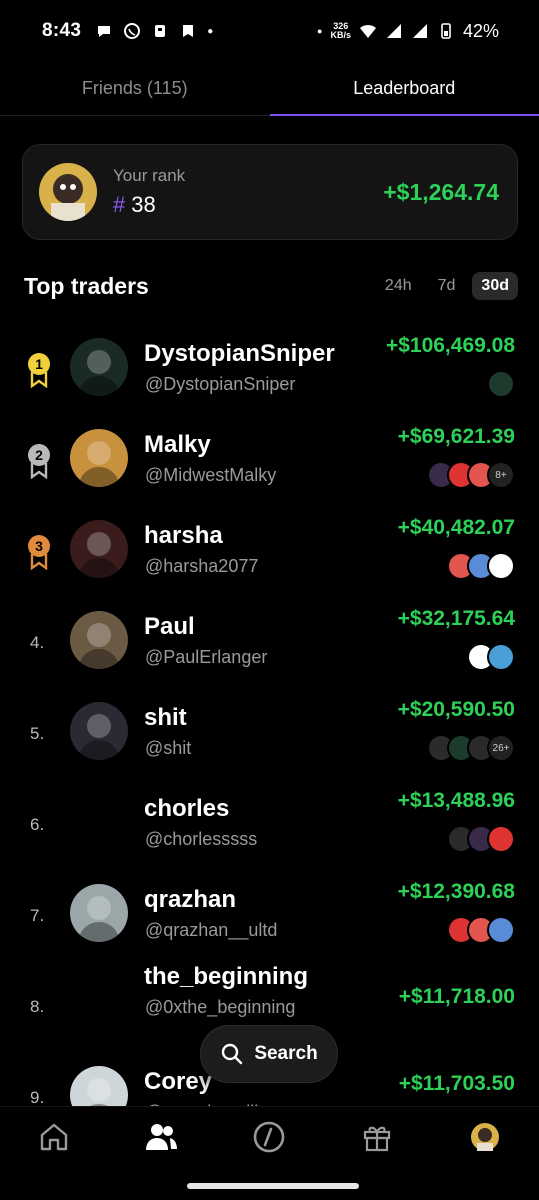 This screenshot has height=1200, width=539. Describe the element at coordinates (187, 808) in the screenshot. I see `trader-name: chorles` at that location.